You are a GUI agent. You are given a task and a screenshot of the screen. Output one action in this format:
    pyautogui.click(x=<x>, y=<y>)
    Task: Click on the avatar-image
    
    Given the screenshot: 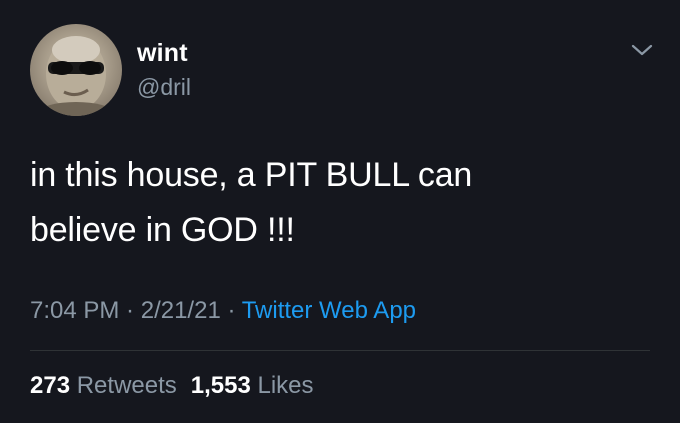 What is the action you would take?
    pyautogui.click(x=76, y=76)
    